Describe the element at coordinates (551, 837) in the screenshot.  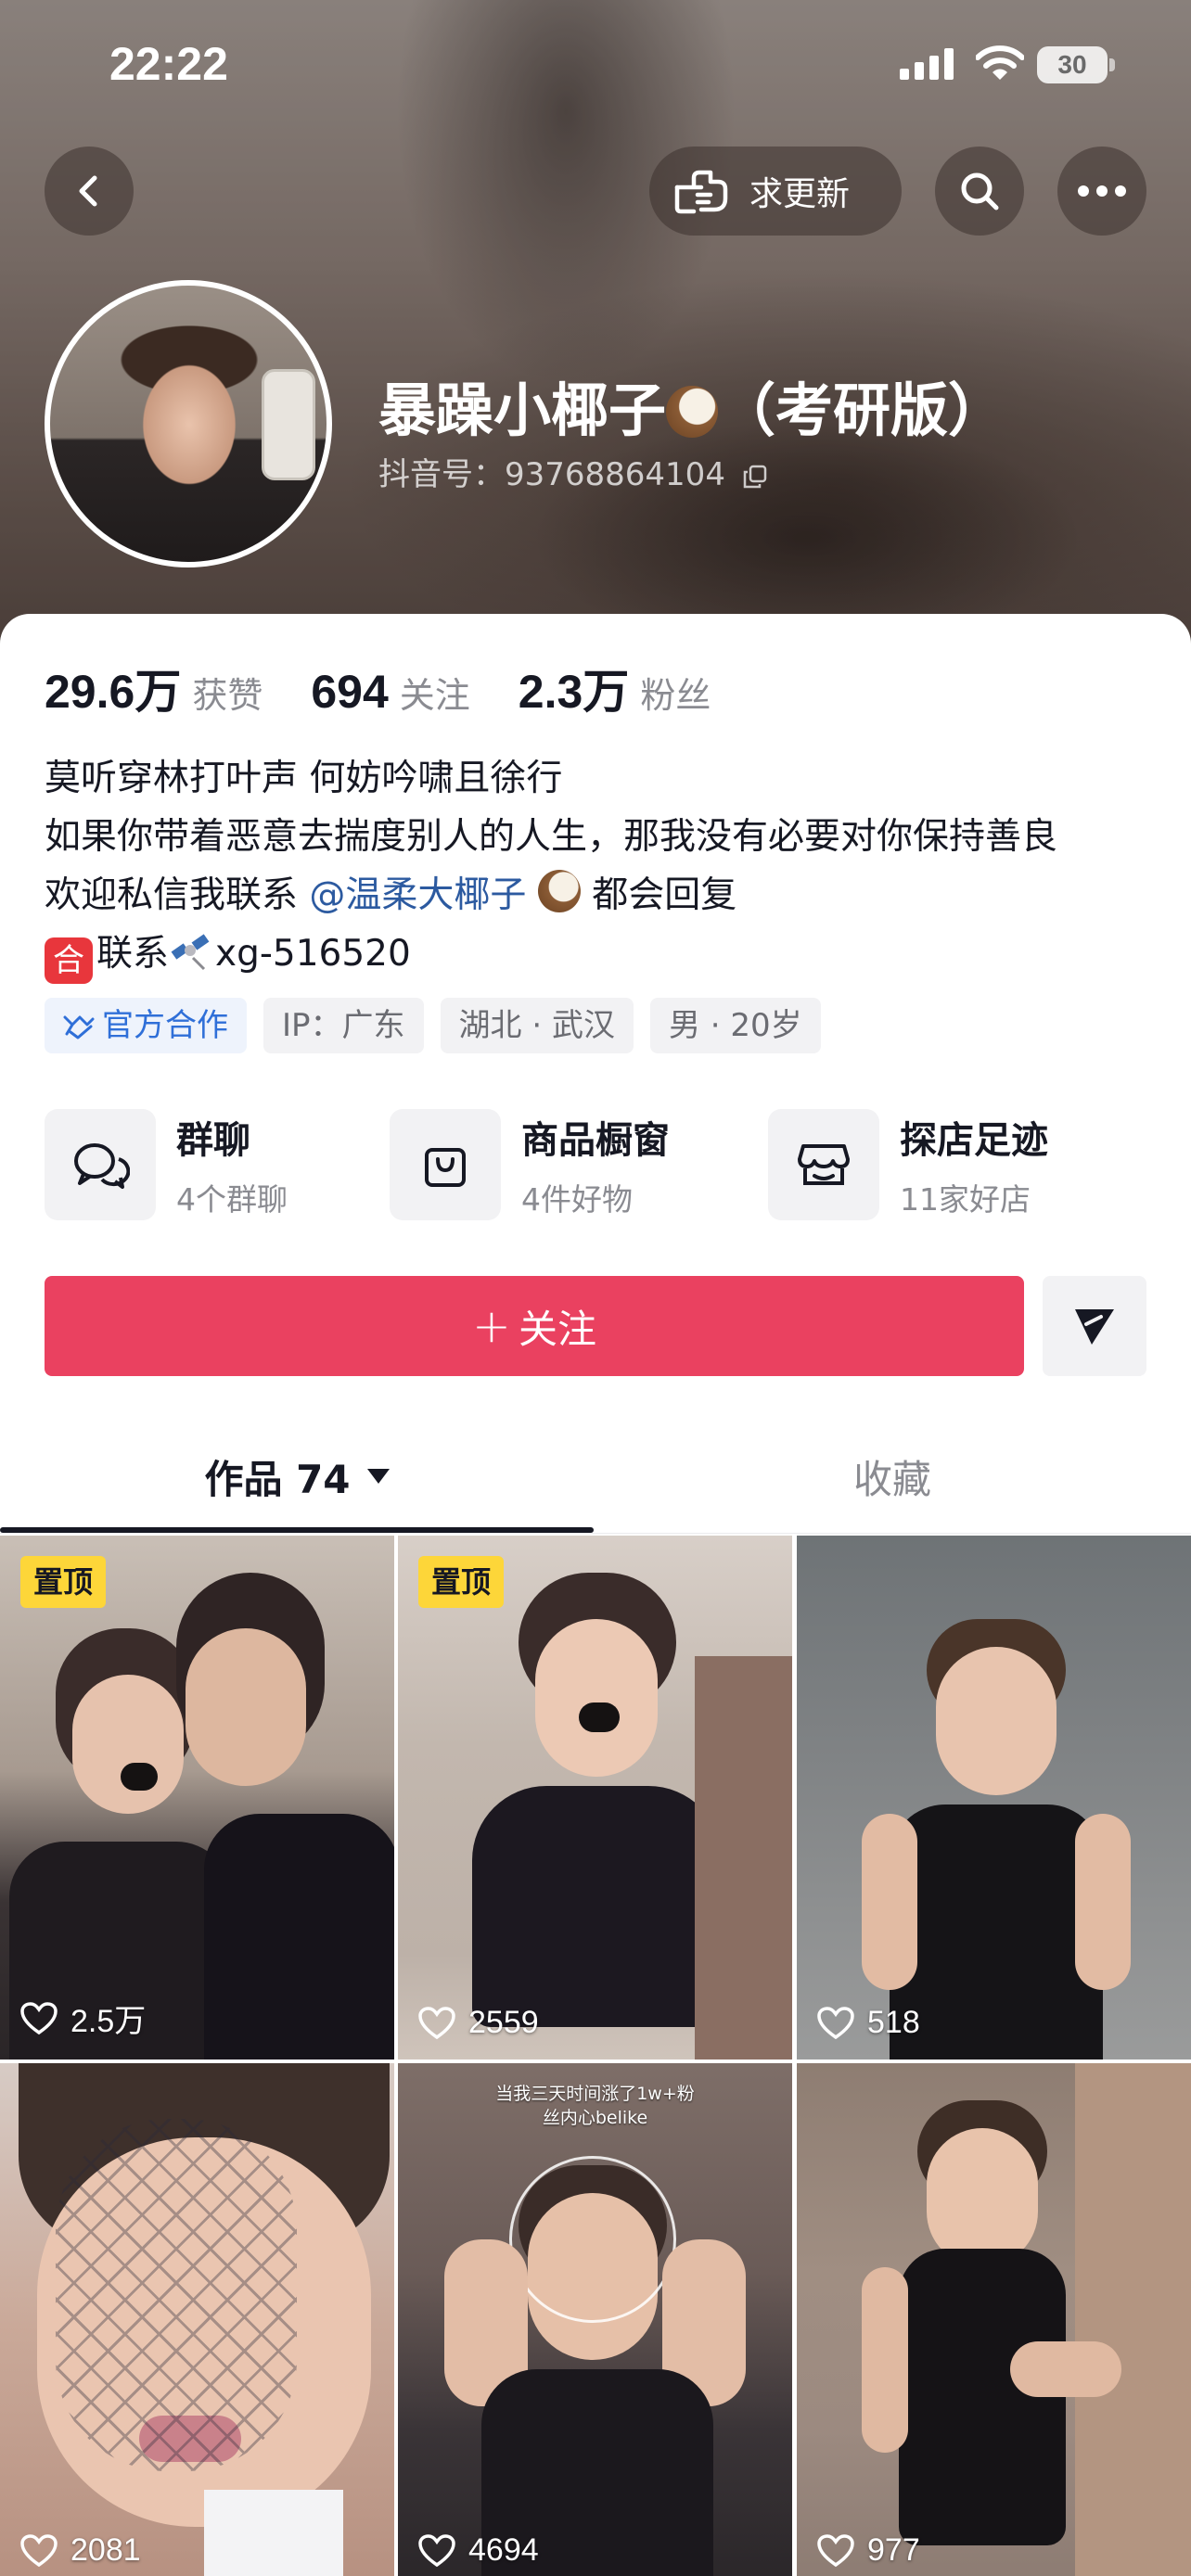
I see `bio-line-2: 如果你带着恶意去揣度别人的人生，那我没有必要对你保持善良` at that location.